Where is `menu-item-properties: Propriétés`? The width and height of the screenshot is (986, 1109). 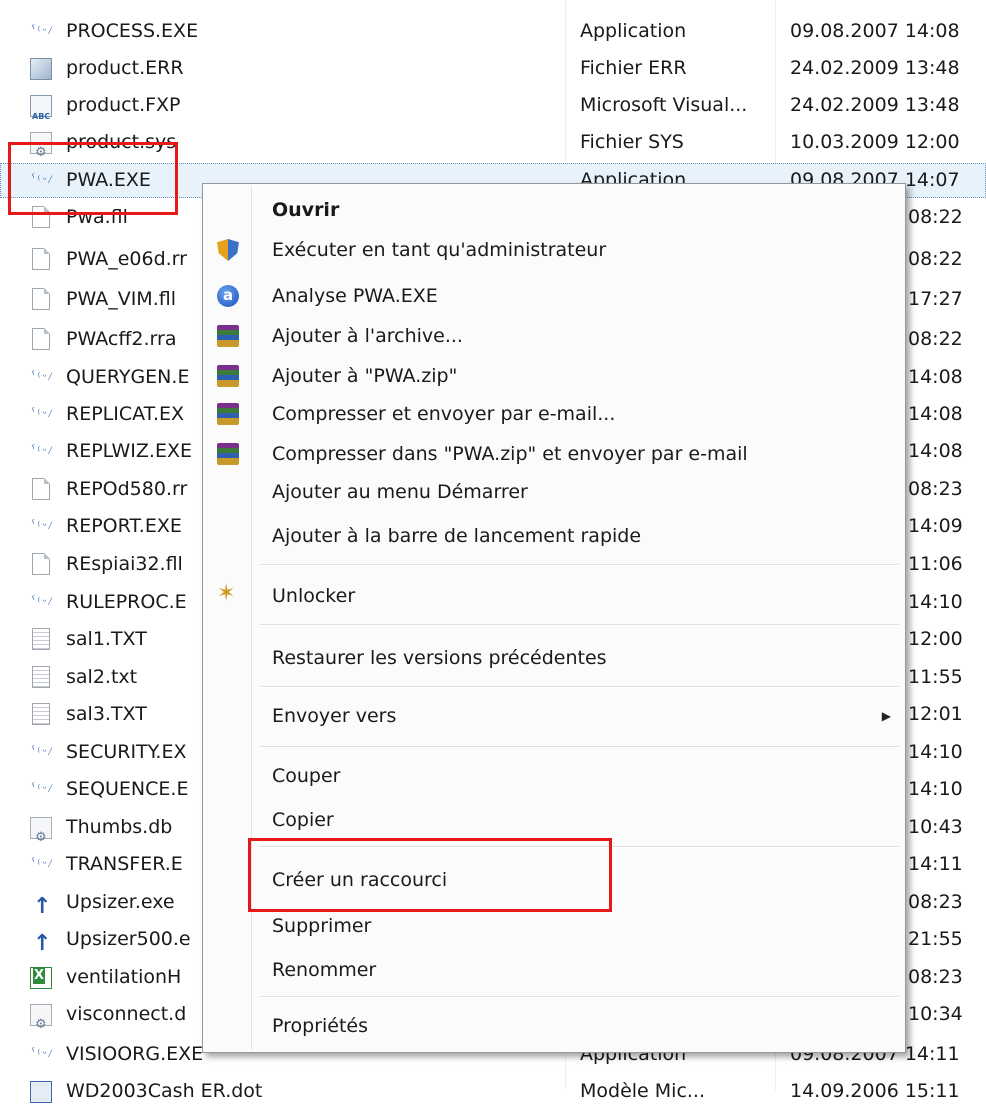 menu-item-properties: Propriétés is located at coordinates (554, 1026).